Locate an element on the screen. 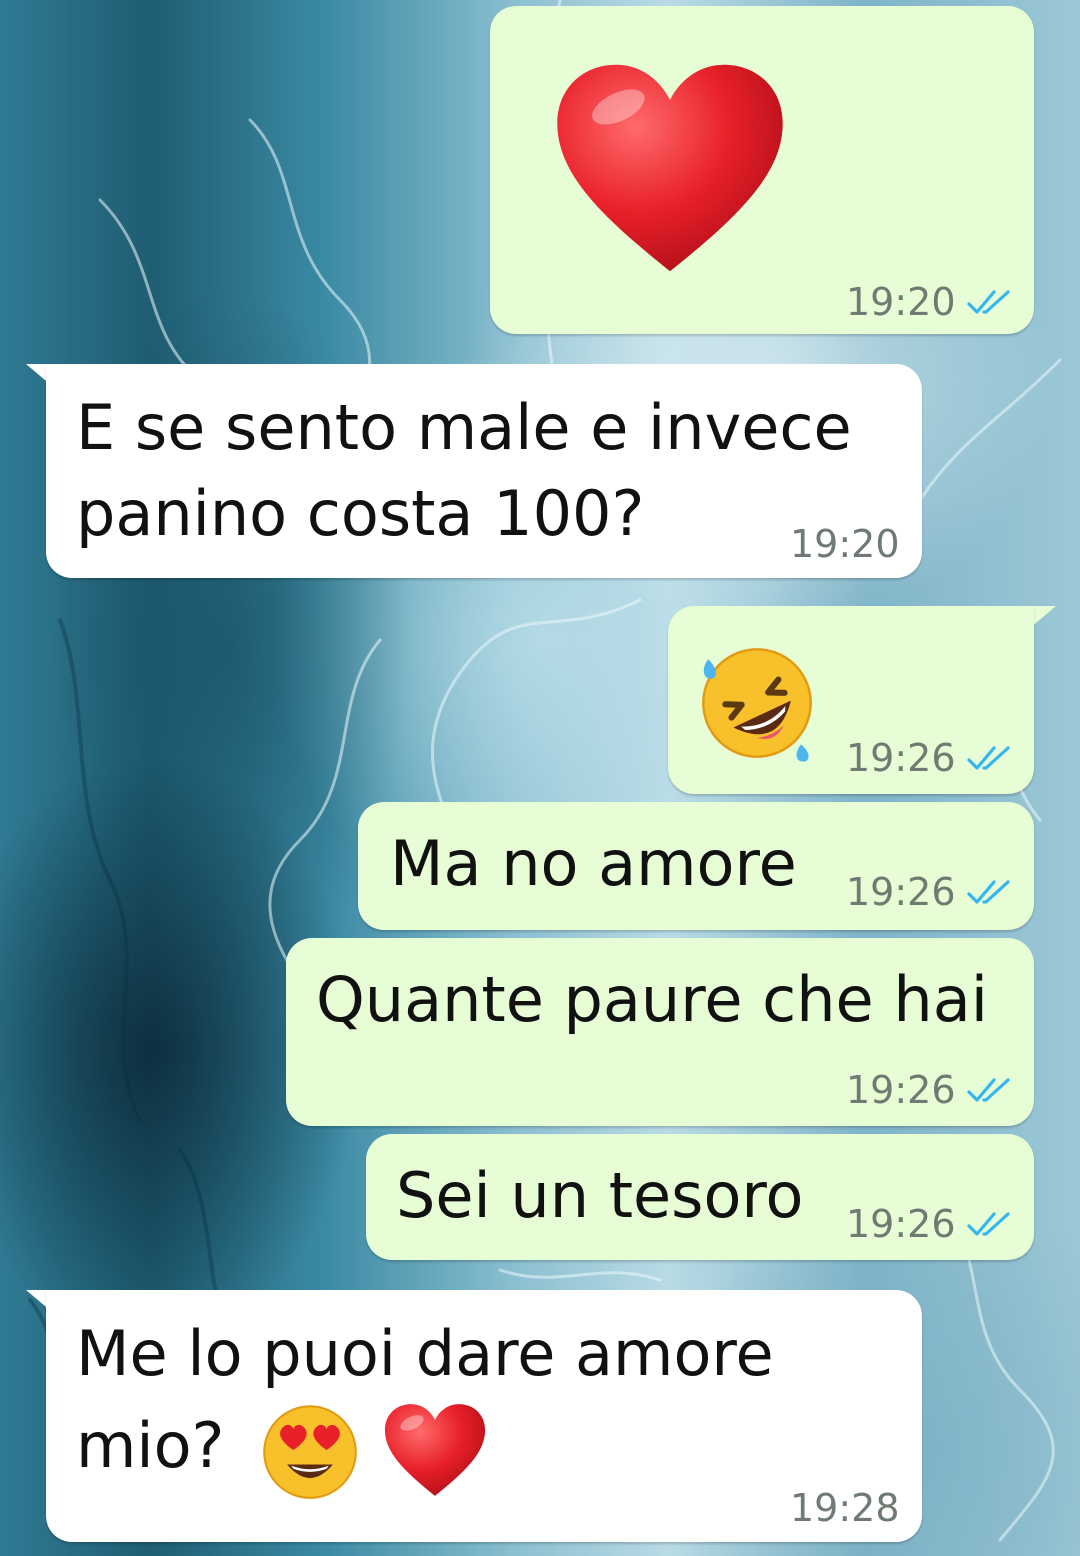 This screenshot has height=1556, width=1080. message-text-fragment: mio? is located at coordinates (150, 1446).